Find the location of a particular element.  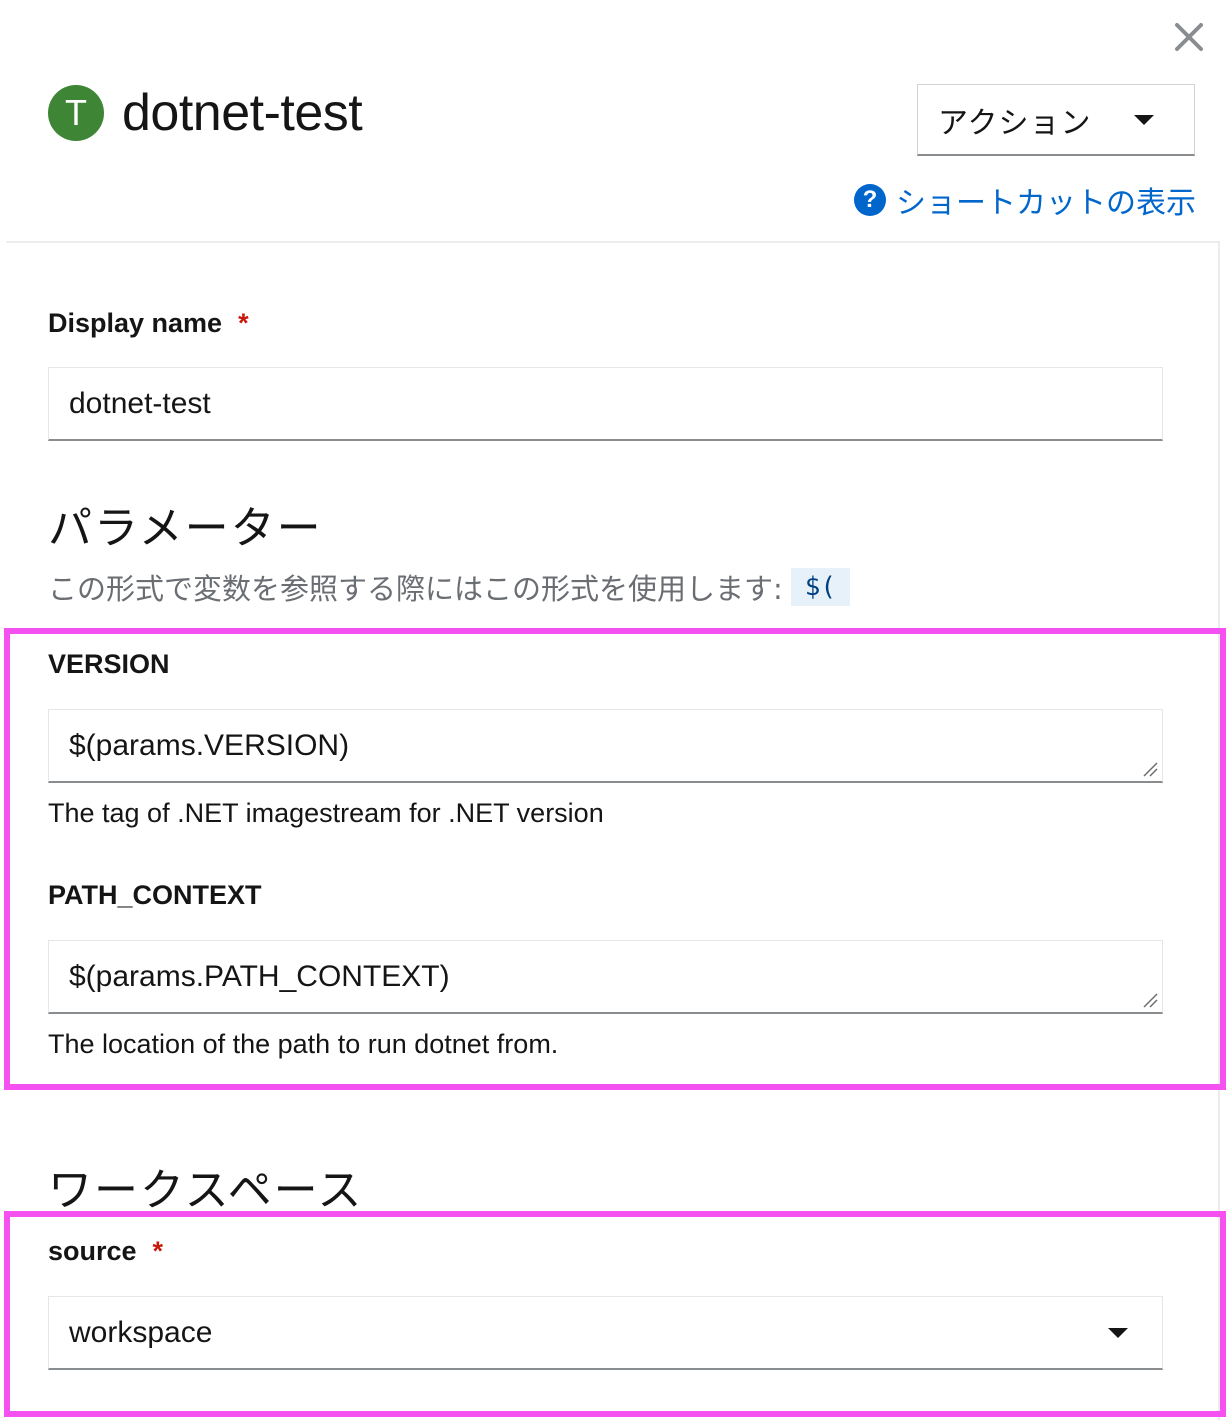

parameters-heading: パラメーター is located at coordinates (185, 528).